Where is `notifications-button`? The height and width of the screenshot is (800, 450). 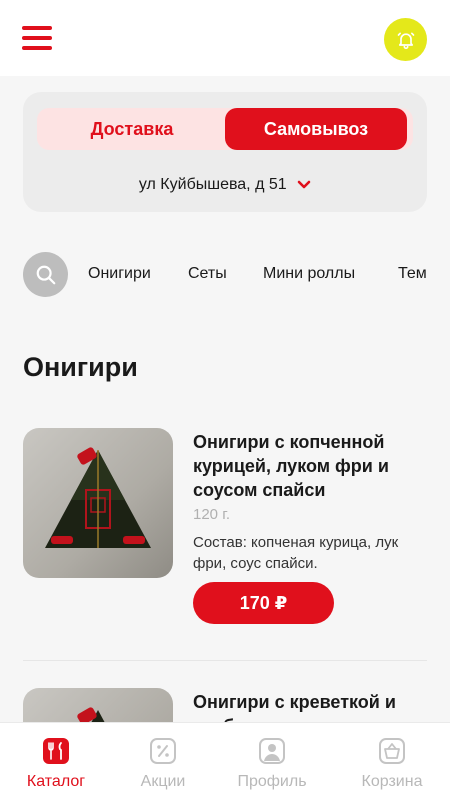 notifications-button is located at coordinates (405, 39).